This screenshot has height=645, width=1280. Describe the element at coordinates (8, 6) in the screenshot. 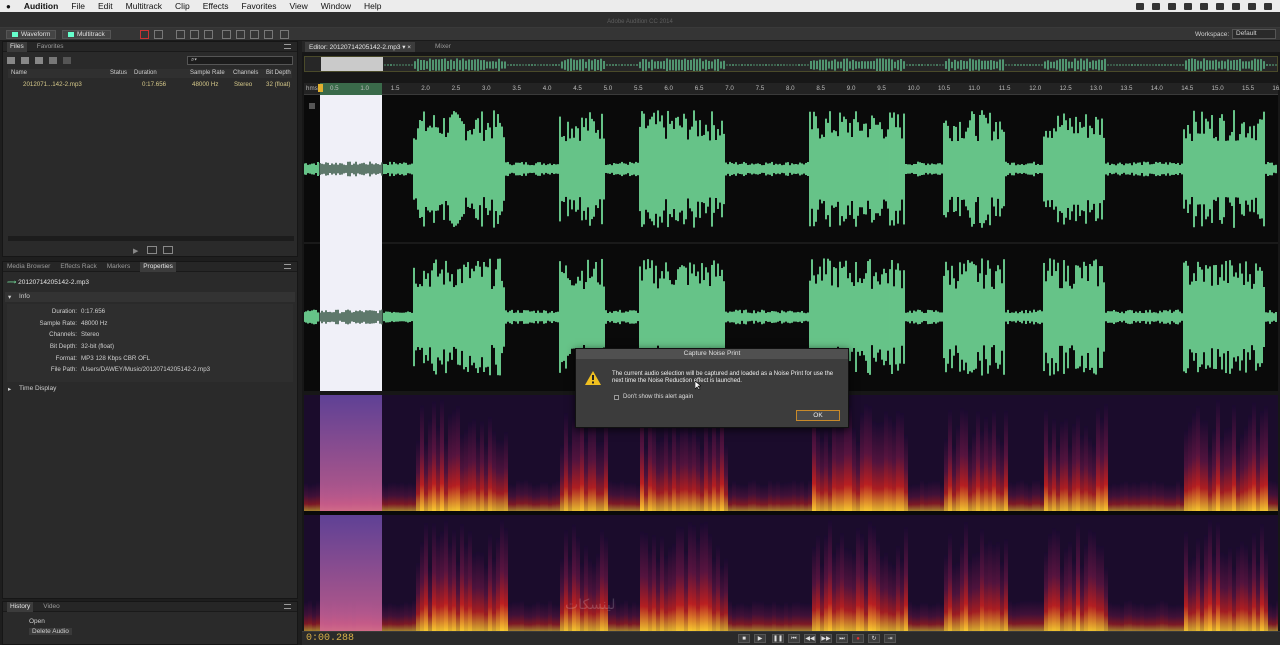

I see `apple-icon: ●` at that location.